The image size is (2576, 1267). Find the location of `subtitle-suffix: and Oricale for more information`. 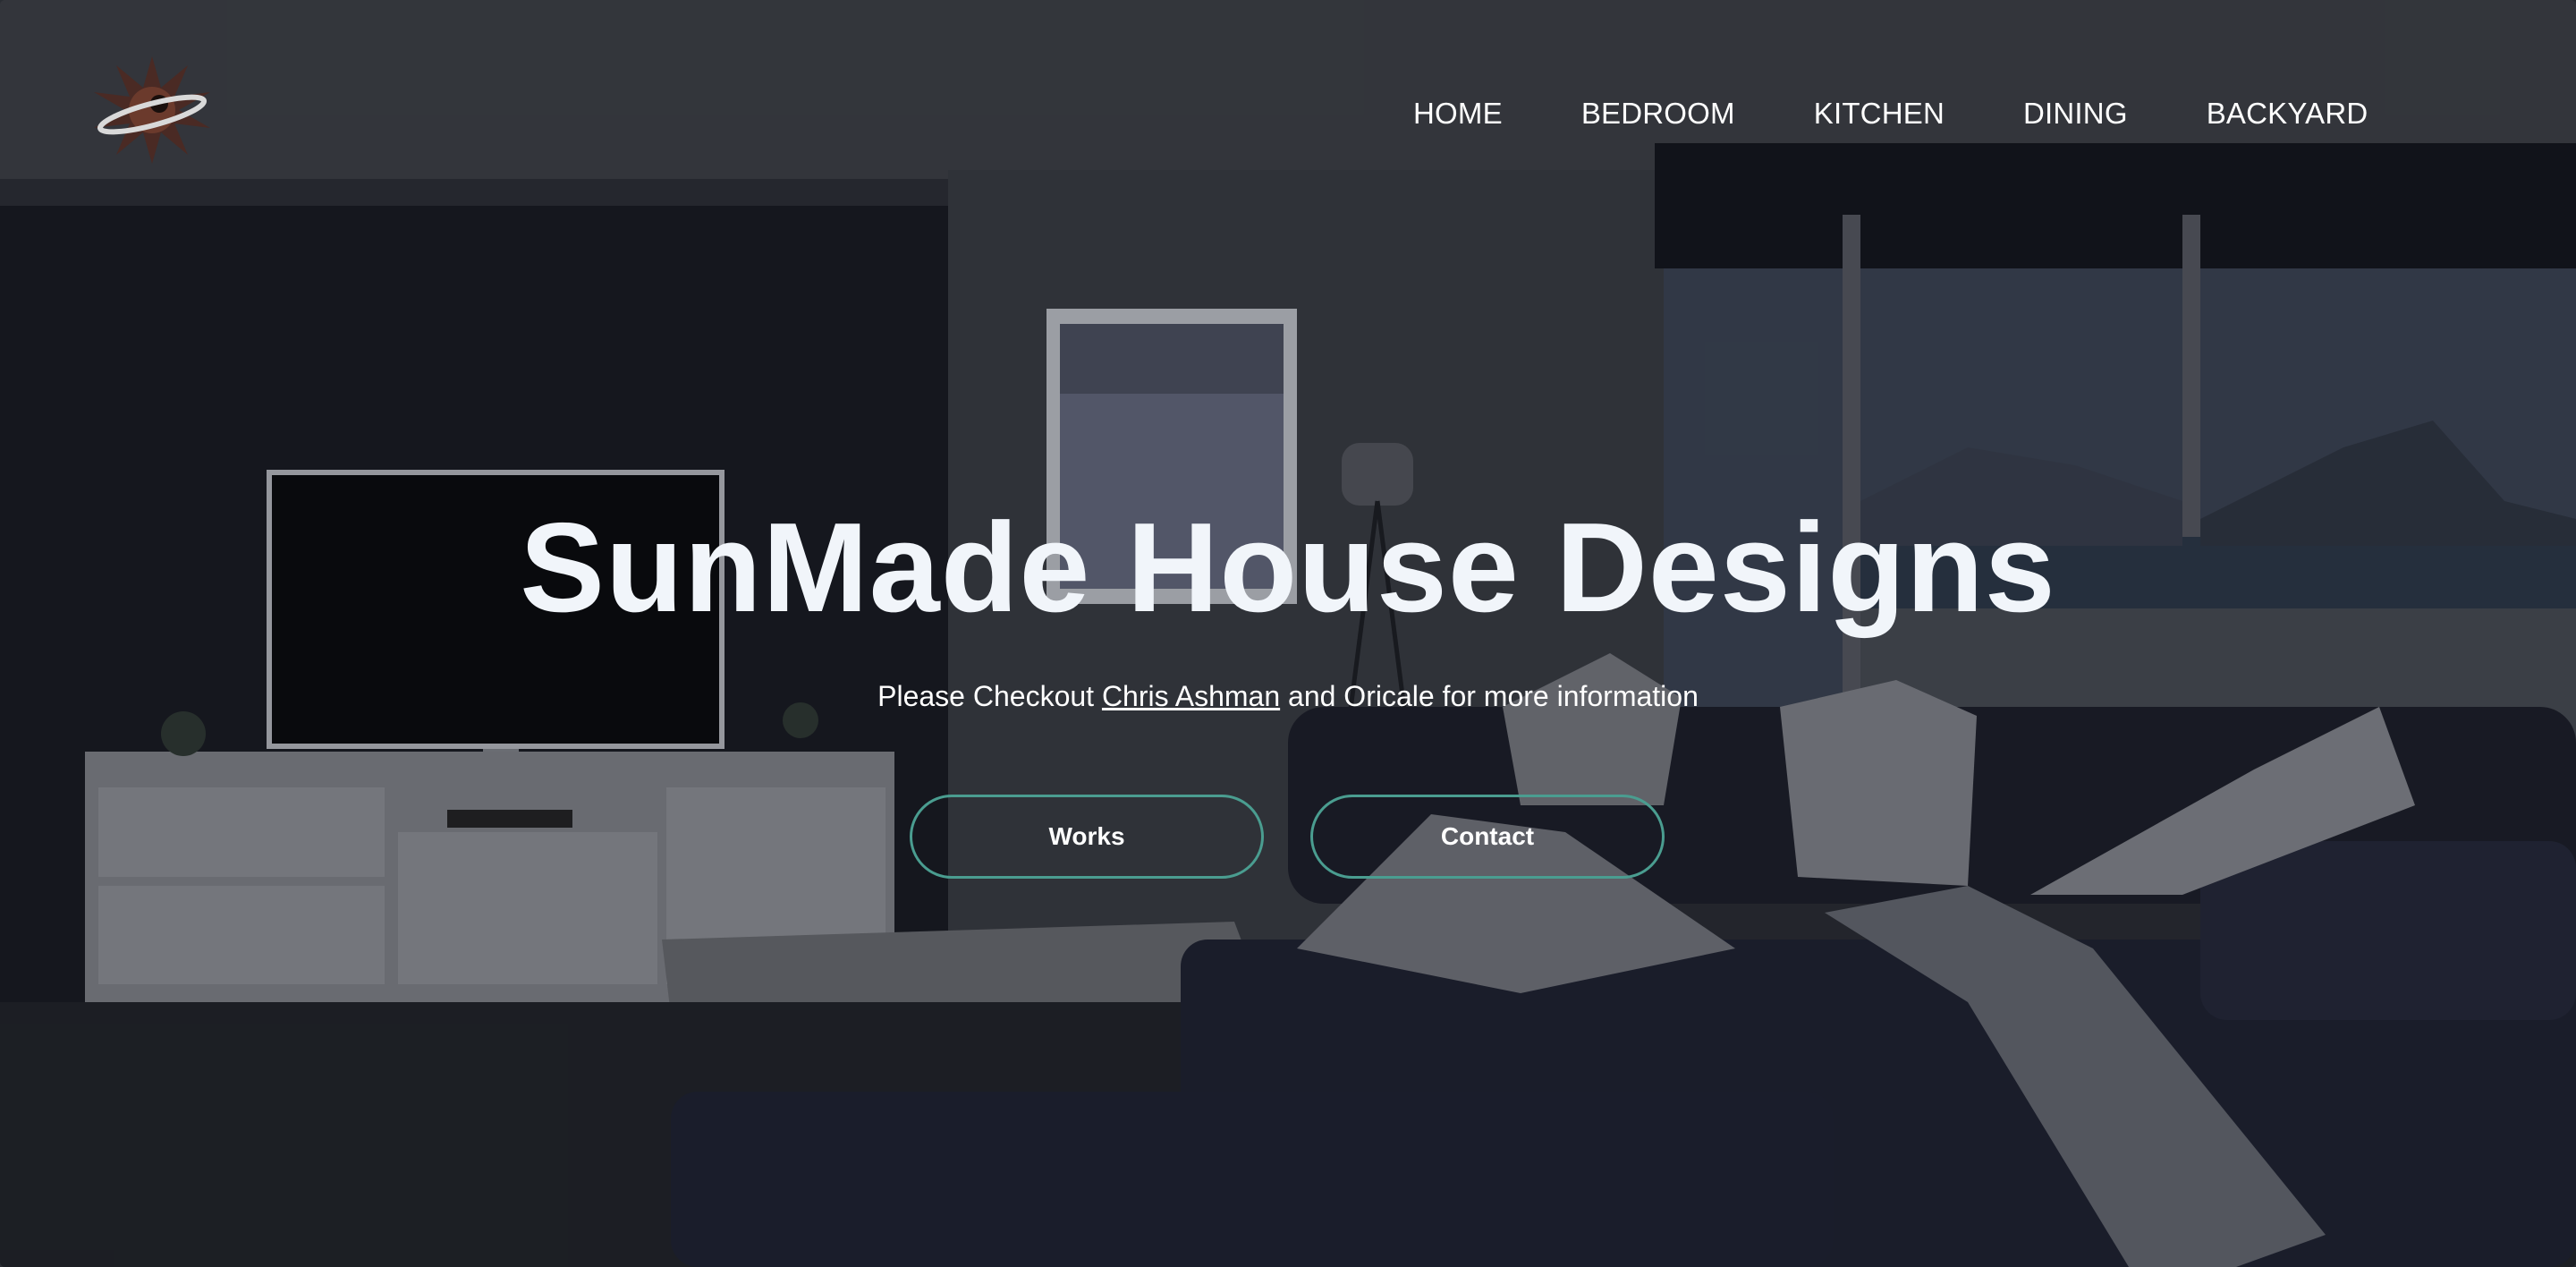

subtitle-suffix: and Oricale for more information is located at coordinates (1489, 696).